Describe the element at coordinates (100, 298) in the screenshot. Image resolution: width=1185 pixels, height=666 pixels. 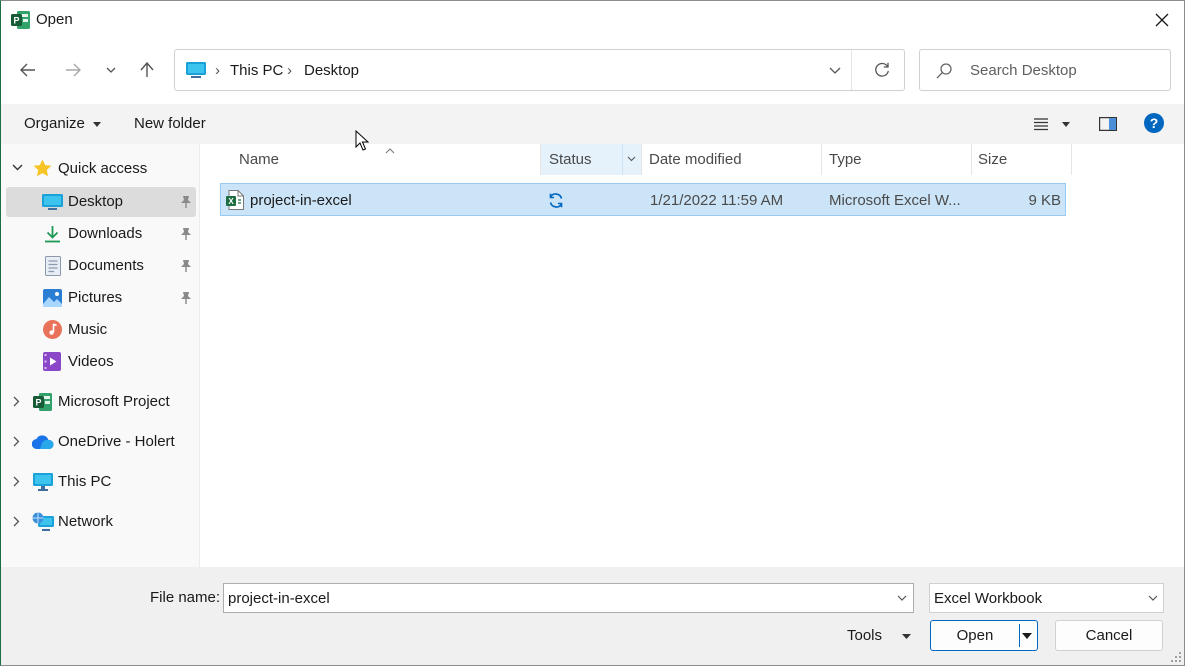
I see `nav-item-pictures: Pictures` at that location.